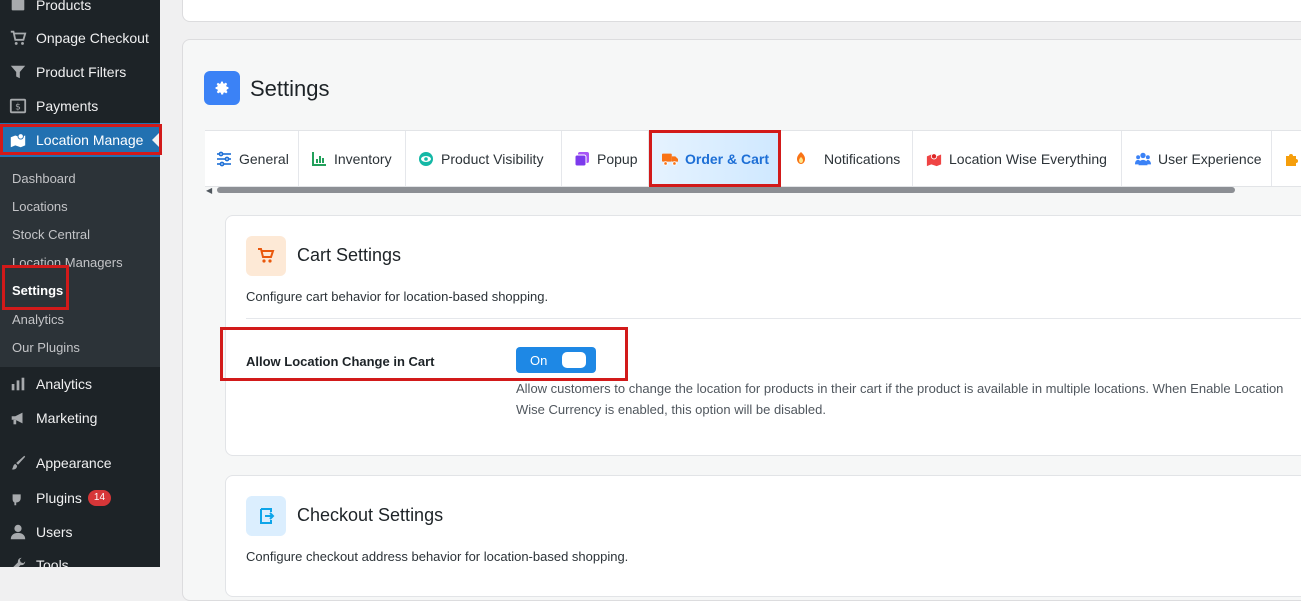 The image size is (1301, 601). What do you see at coordinates (40, 206) in the screenshot?
I see `submenu-locations: Locations` at bounding box center [40, 206].